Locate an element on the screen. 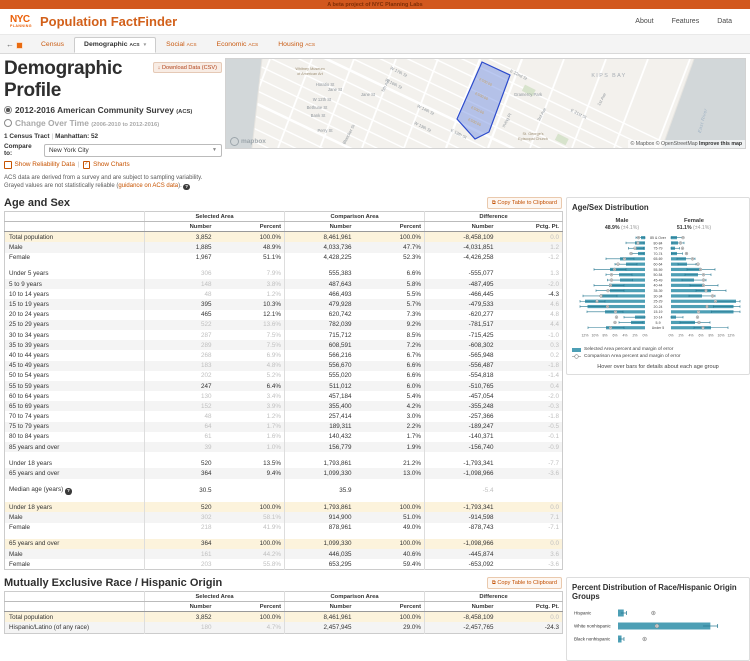  svg-text: 12% is located at coordinates (730, 336).